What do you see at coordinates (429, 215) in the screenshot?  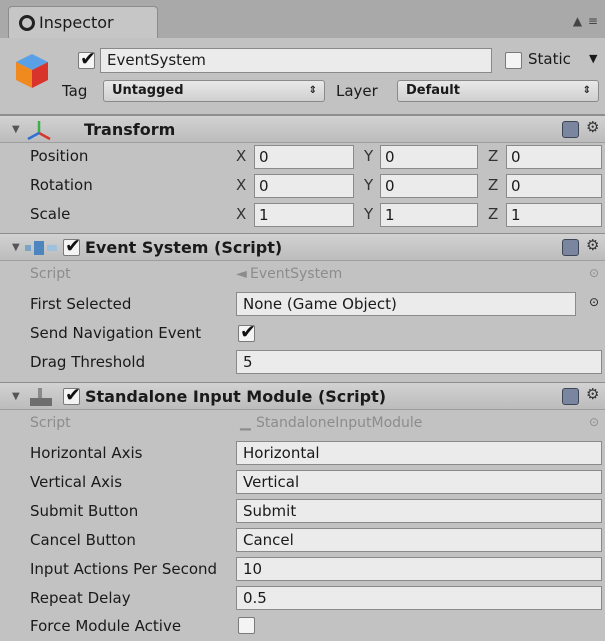 I see `scale-y-field: 1` at bounding box center [429, 215].